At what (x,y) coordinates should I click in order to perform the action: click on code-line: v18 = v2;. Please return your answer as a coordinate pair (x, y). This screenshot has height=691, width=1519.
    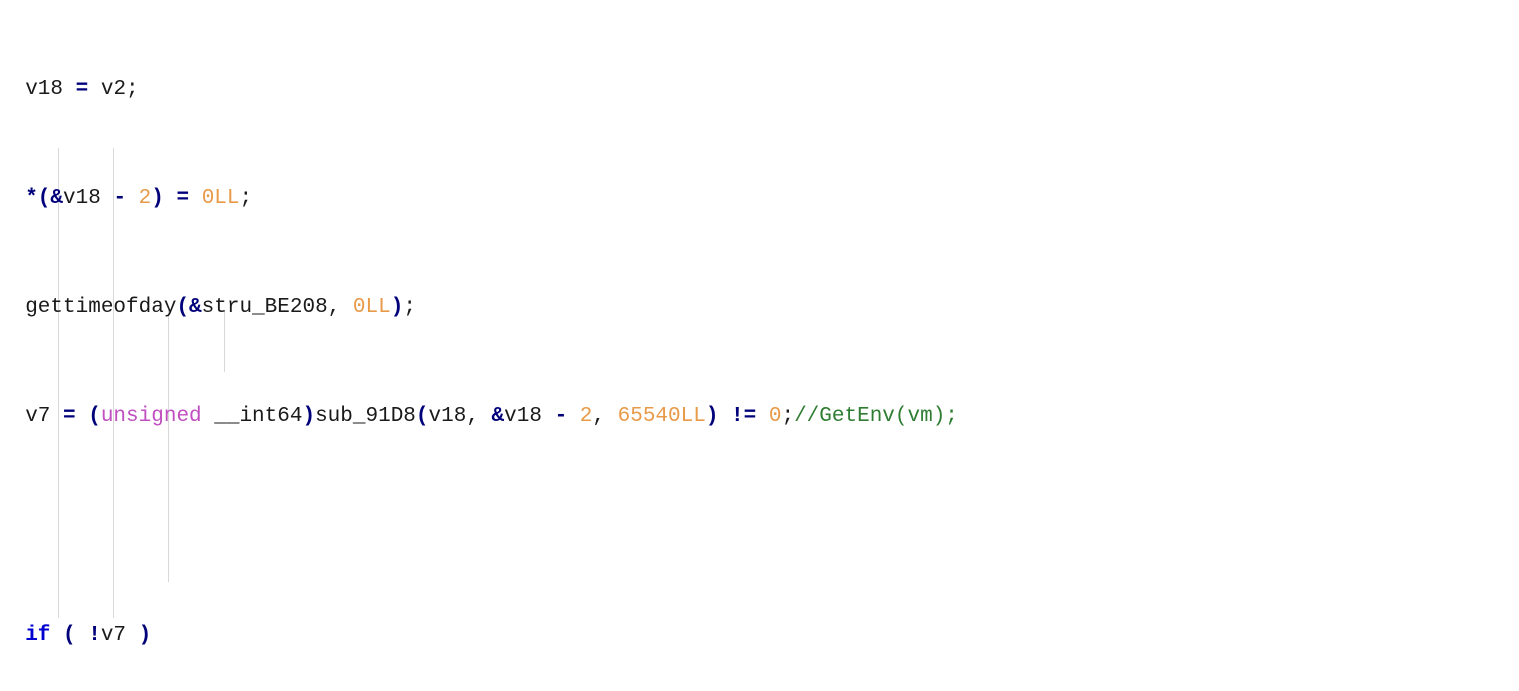
    Looking at the image, I should click on (759, 89).